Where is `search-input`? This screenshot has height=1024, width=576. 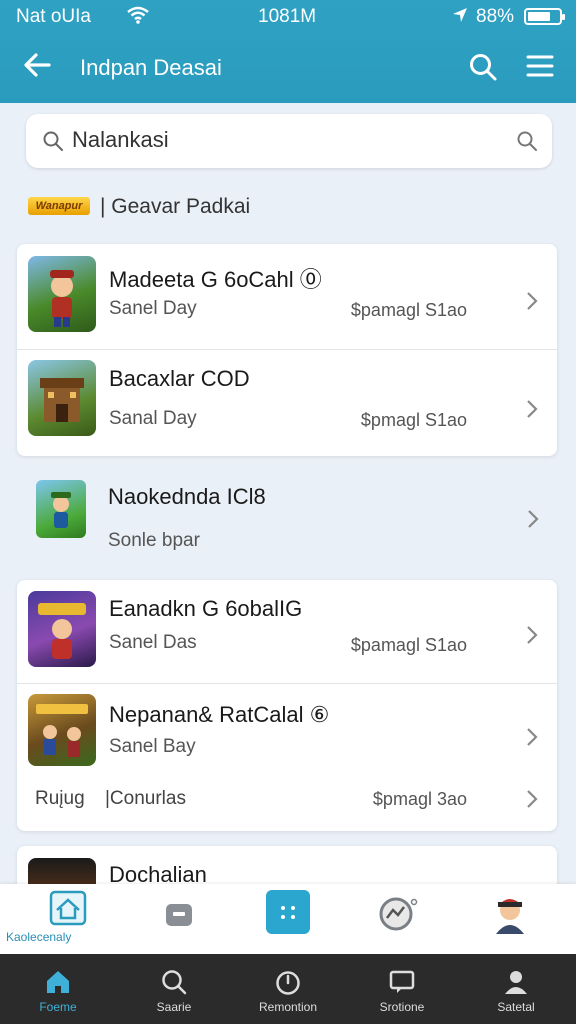
search-input is located at coordinates (272, 140).